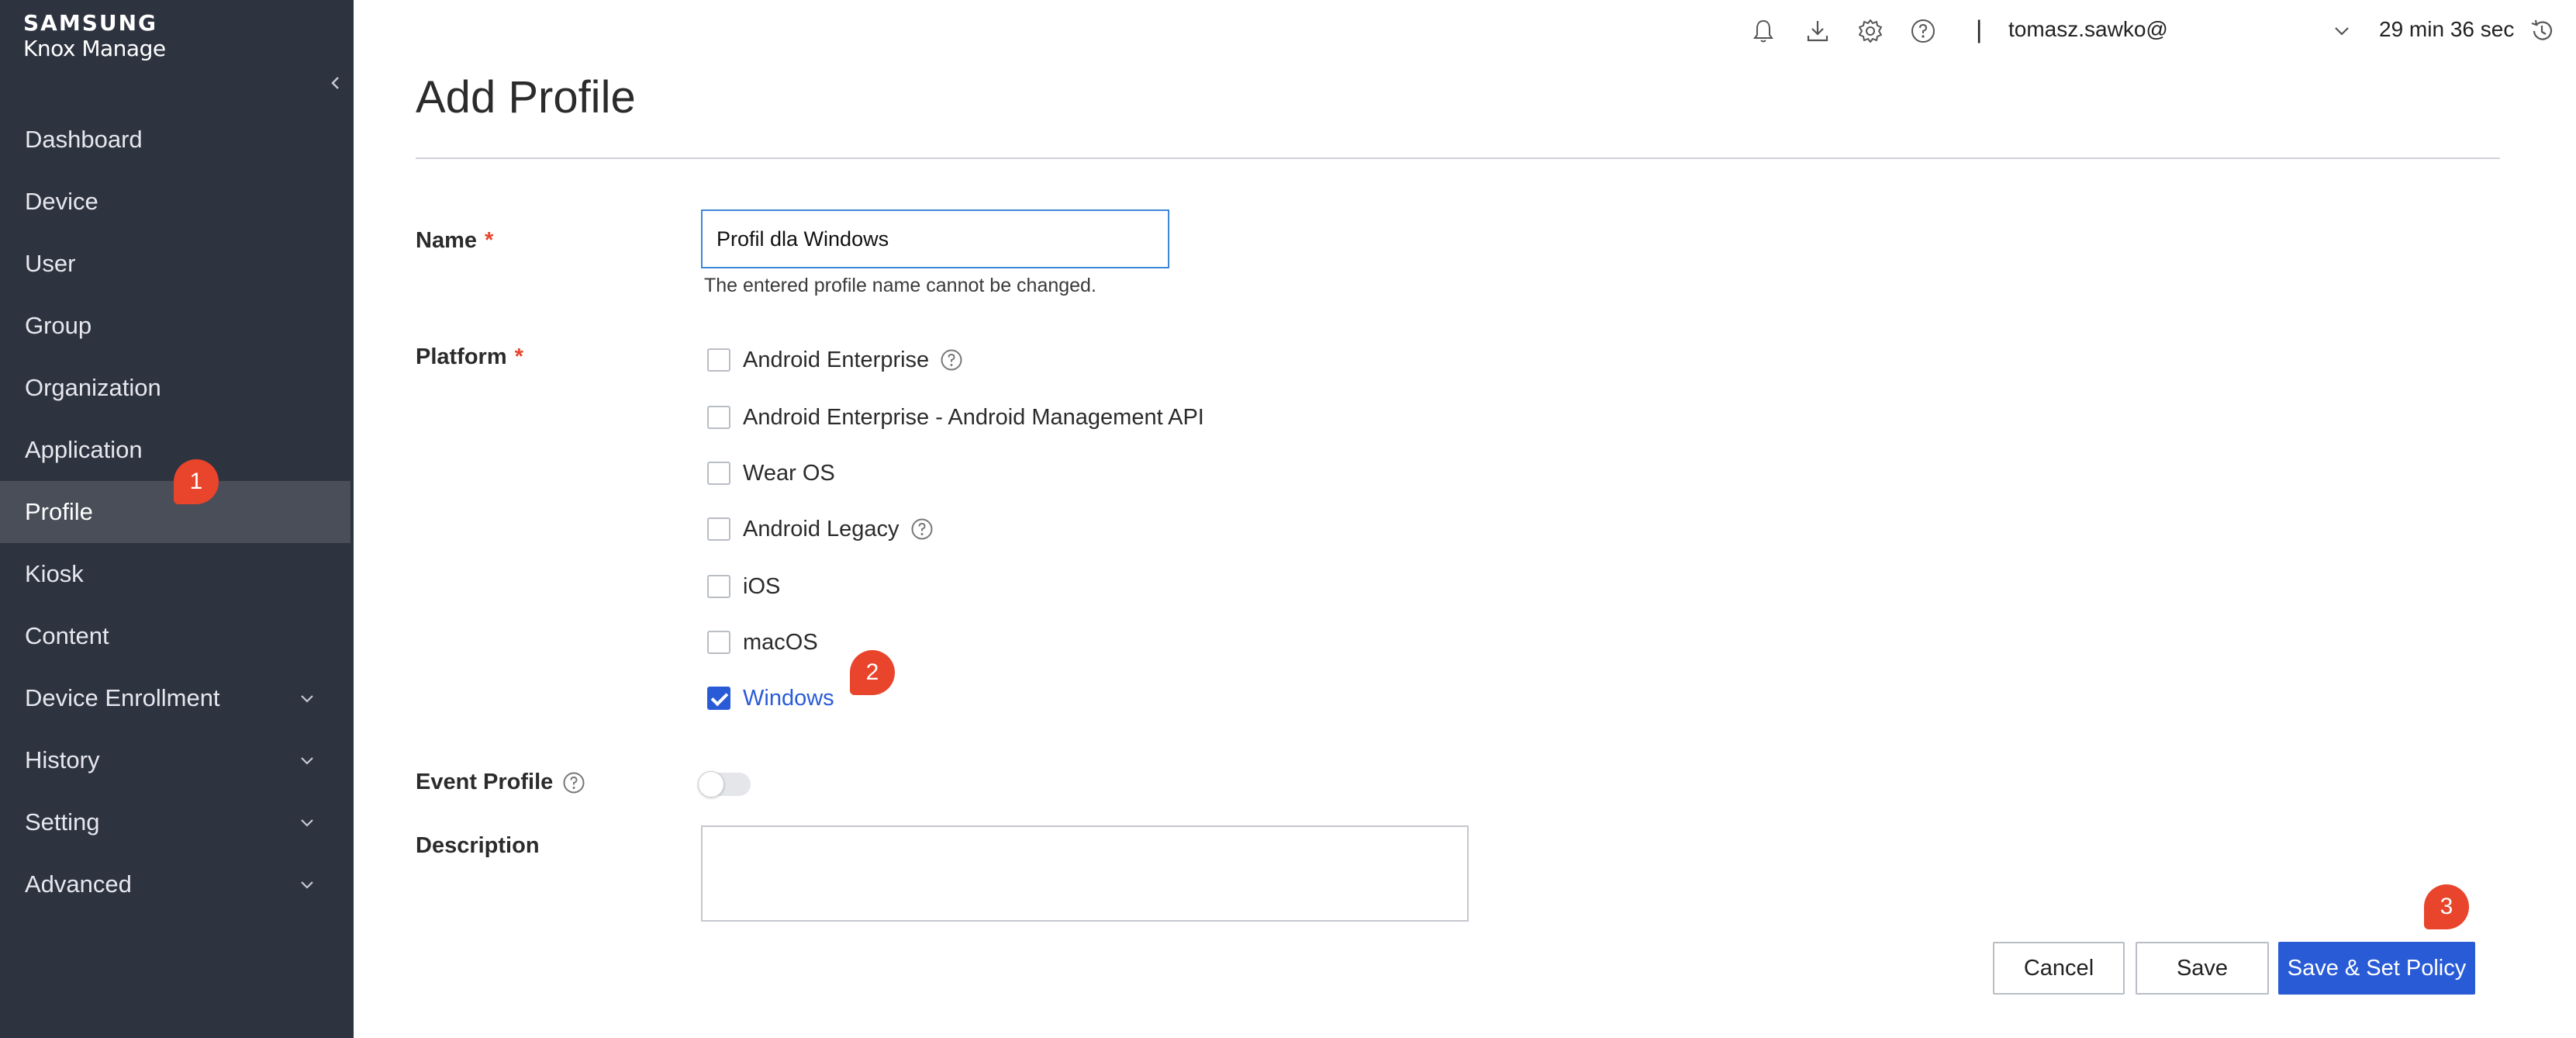 This screenshot has width=2576, height=1038. I want to click on event-profile-label: Event Profile, so click(501, 782).